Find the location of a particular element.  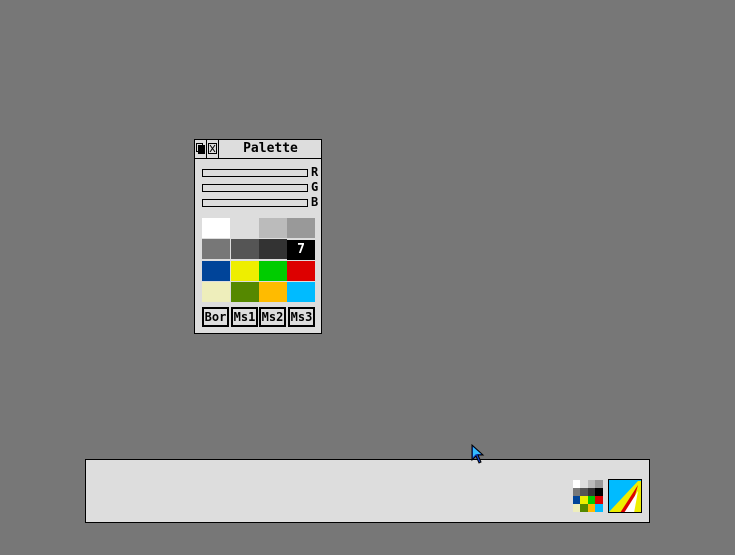

slider-label-red: R is located at coordinates (315, 172).